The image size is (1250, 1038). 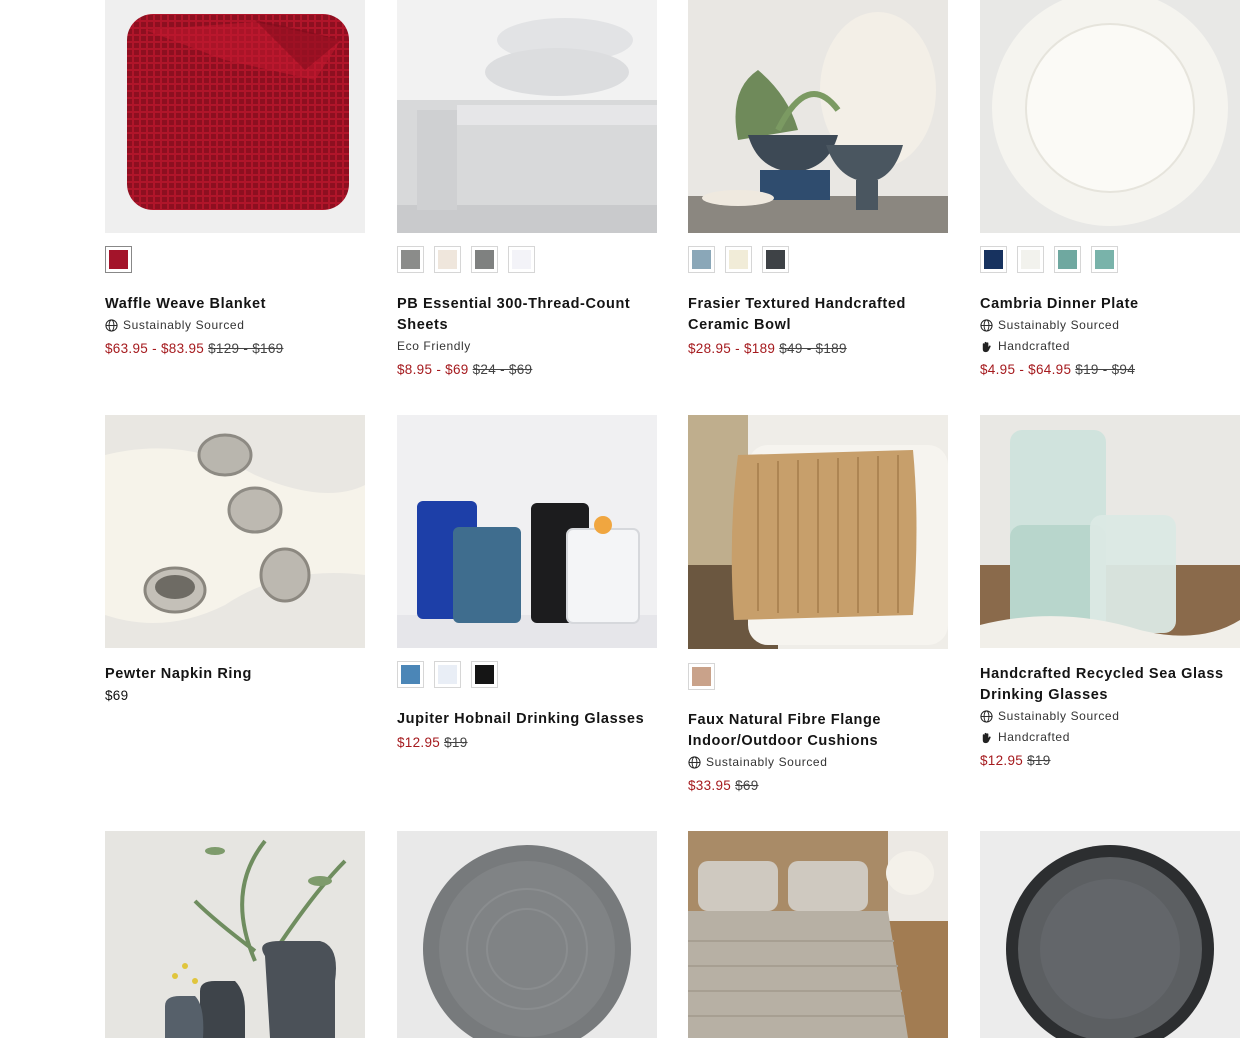 I want to click on original-price: $24 - $69, so click(x=502, y=369).